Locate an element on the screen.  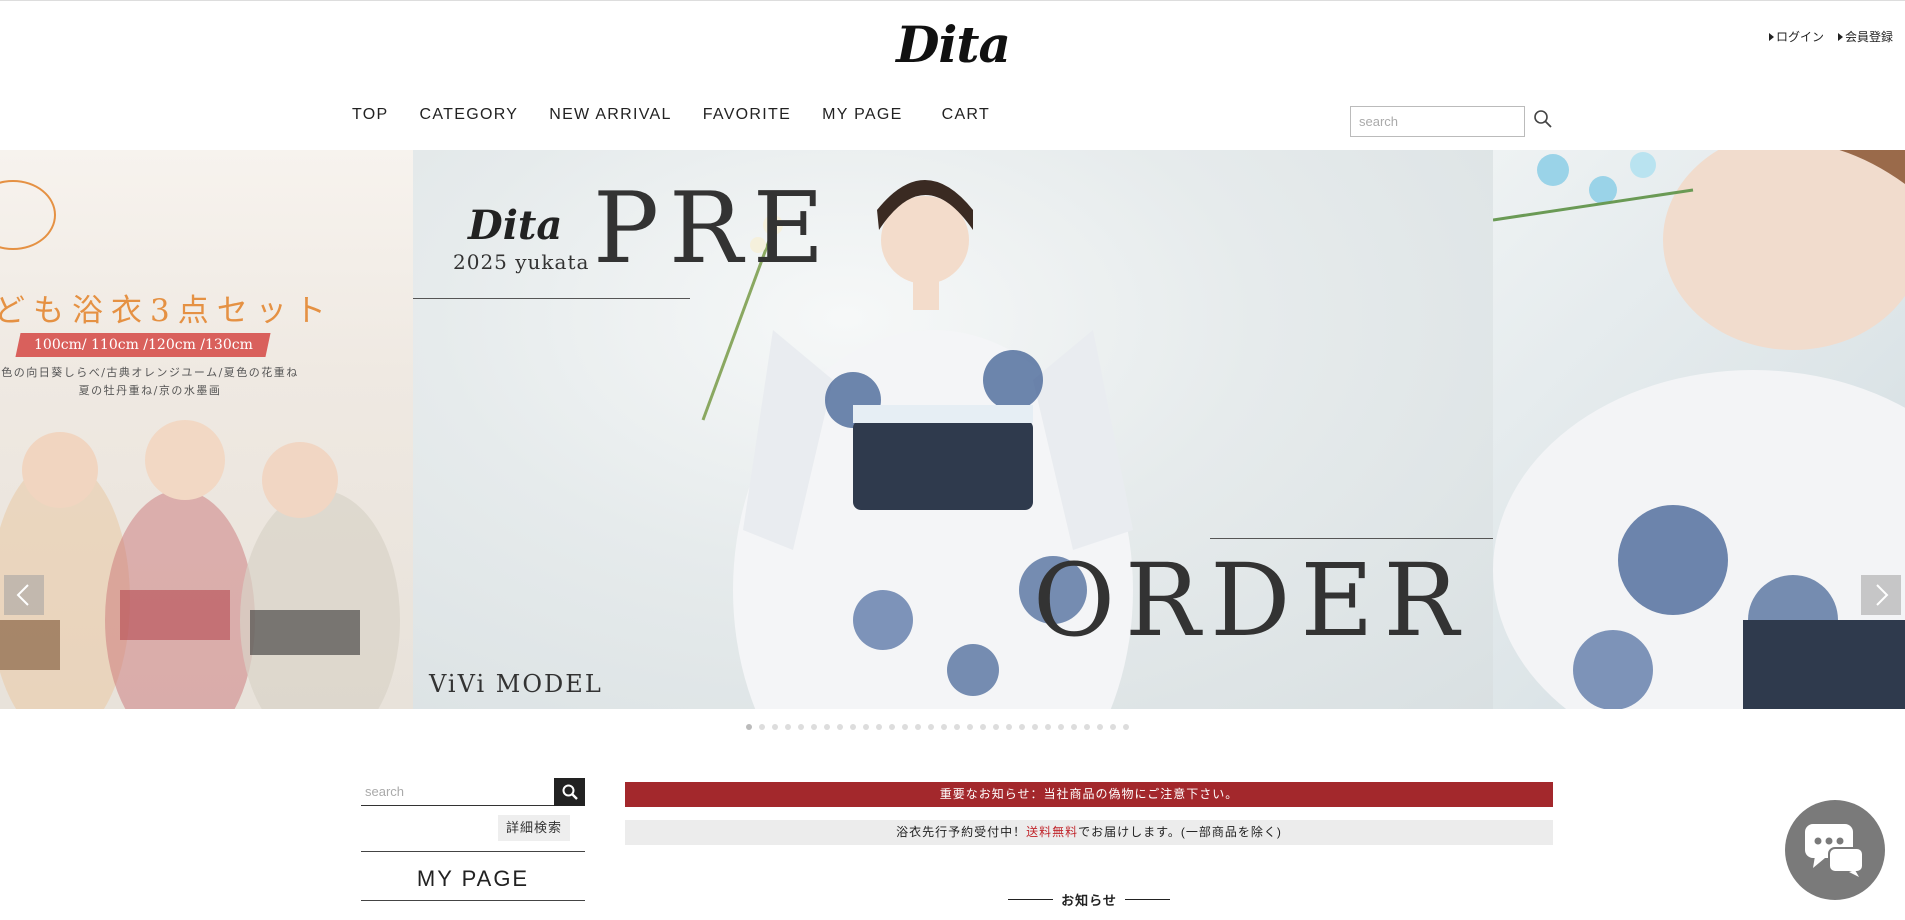
top-border is located at coordinates (952, 0).